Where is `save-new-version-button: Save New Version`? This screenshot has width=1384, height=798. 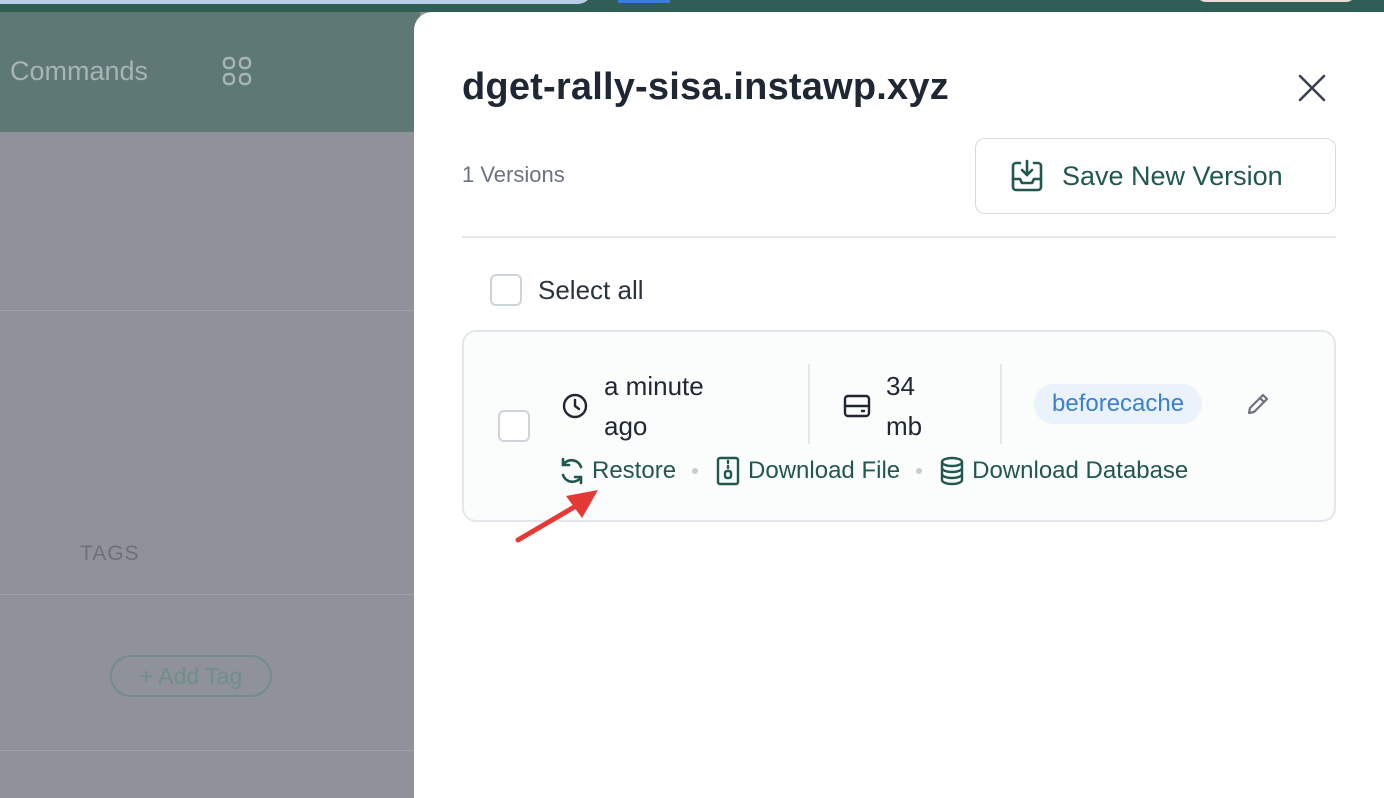 save-new-version-button: Save New Version is located at coordinates (1155, 176).